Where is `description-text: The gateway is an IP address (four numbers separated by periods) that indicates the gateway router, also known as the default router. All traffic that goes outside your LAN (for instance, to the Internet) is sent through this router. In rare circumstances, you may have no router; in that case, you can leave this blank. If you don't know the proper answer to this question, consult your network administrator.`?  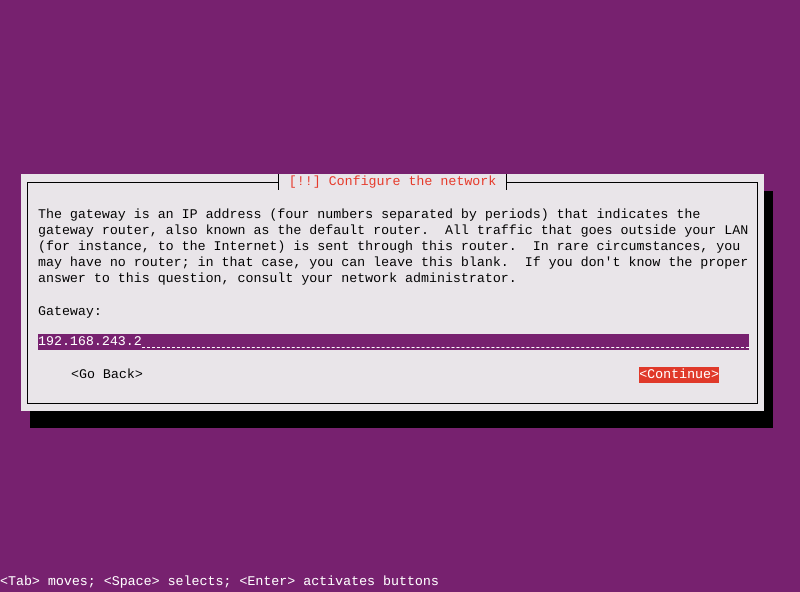 description-text: The gateway is an IP address (four numbers separated by periods) that indicates the gateway router, also known as the default router. All traffic that goes outside your LAN (for instance, to the Internet) is sent through this router. In rare circumstances, you may have no router; in that case, you can leave this blank. If you don't know the proper answer to this question, consult your network administrator. is located at coordinates (393, 247).